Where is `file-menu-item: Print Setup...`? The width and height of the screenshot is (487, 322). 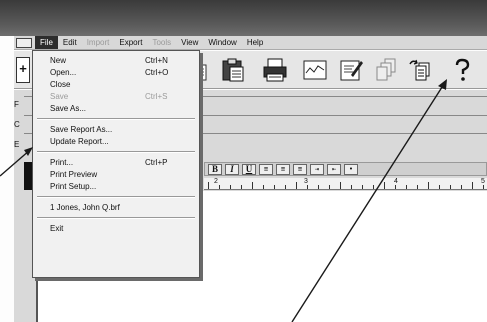
file-menu-item: Print Setup... is located at coordinates (120, 187).